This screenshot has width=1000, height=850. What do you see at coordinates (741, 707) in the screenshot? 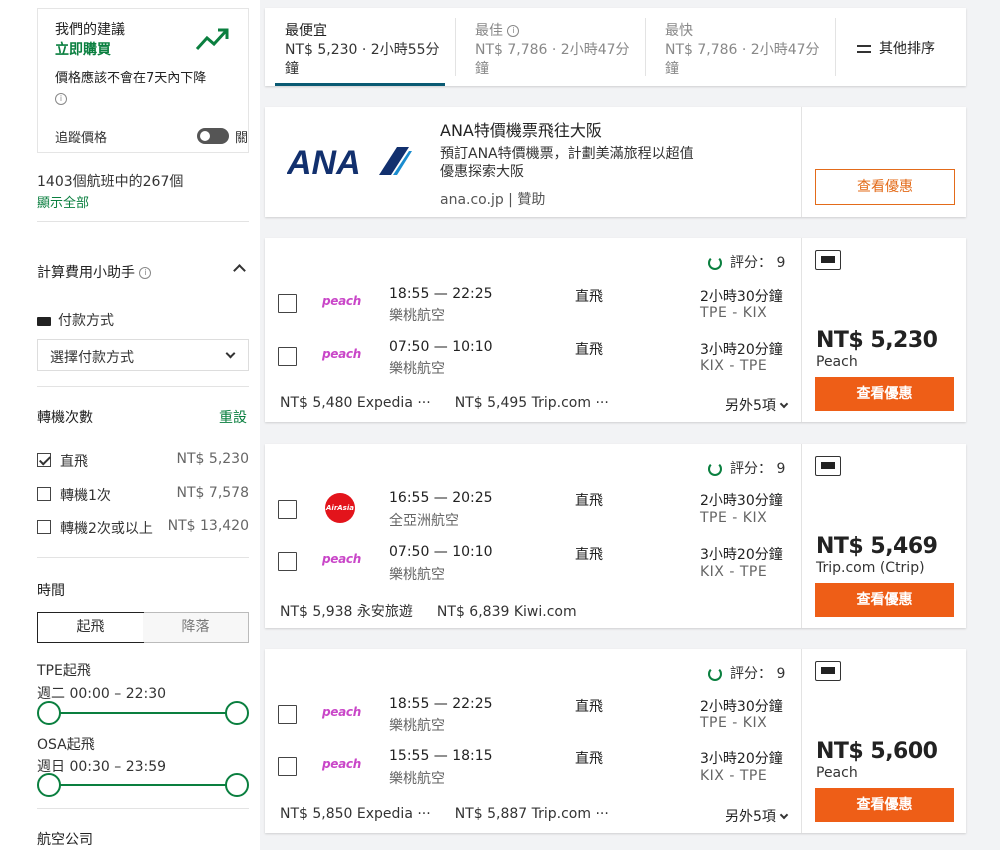
I see `leg-duration: 2小時30分鐘` at bounding box center [741, 707].